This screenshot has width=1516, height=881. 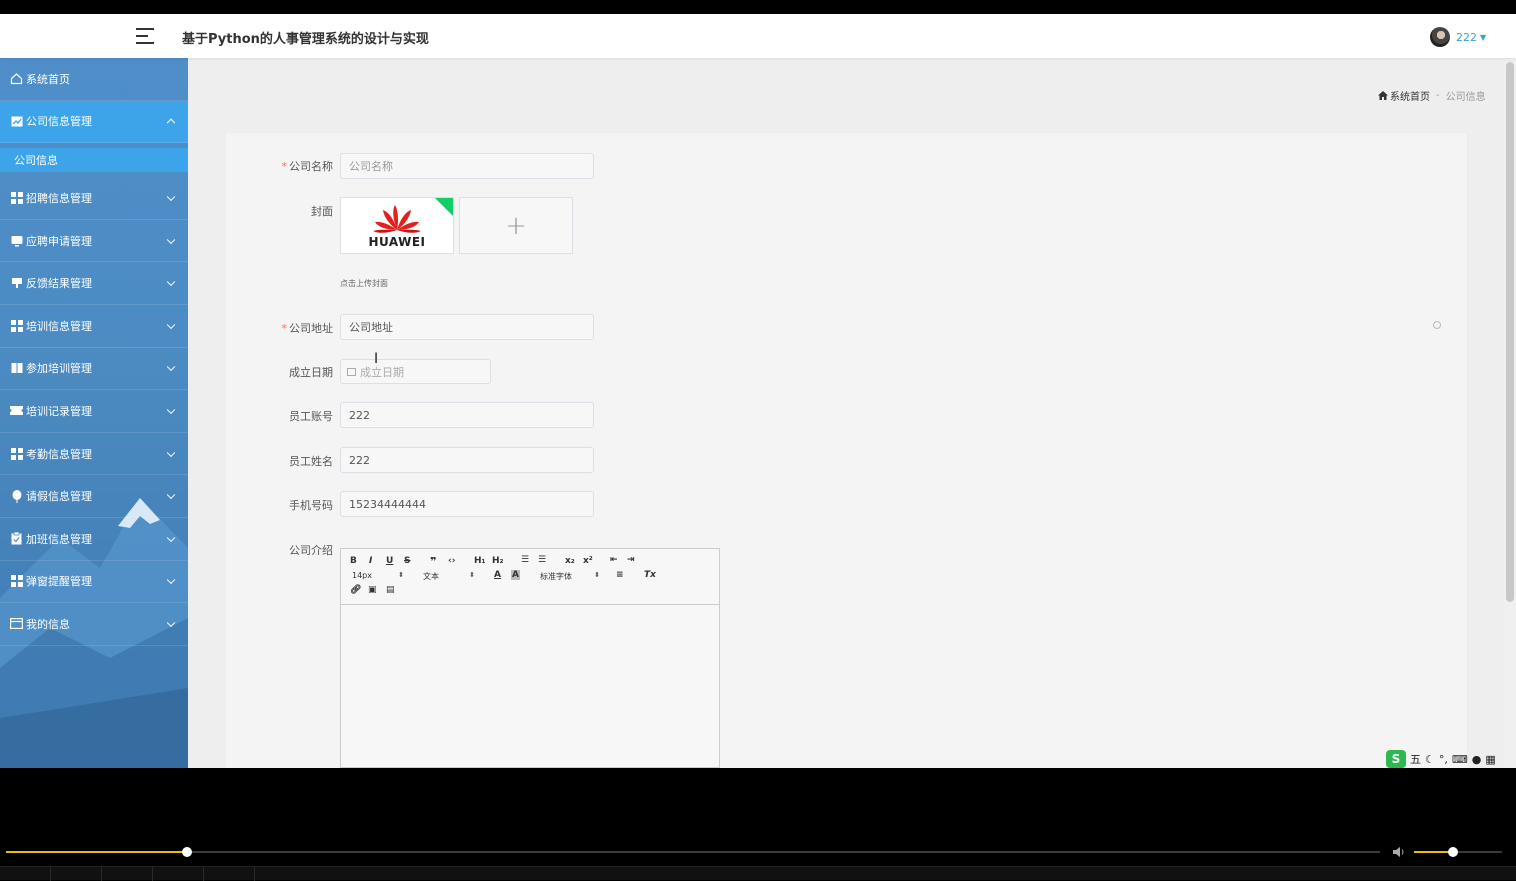 I want to click on editor-content-area, so click(x=530, y=686).